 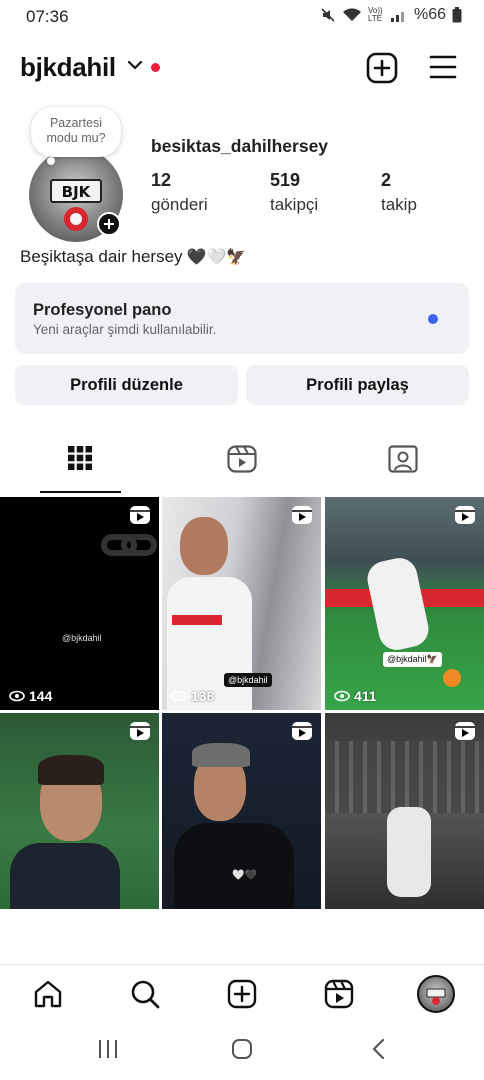 What do you see at coordinates (203, 696) in the screenshot?
I see `view-count-value: 138` at bounding box center [203, 696].